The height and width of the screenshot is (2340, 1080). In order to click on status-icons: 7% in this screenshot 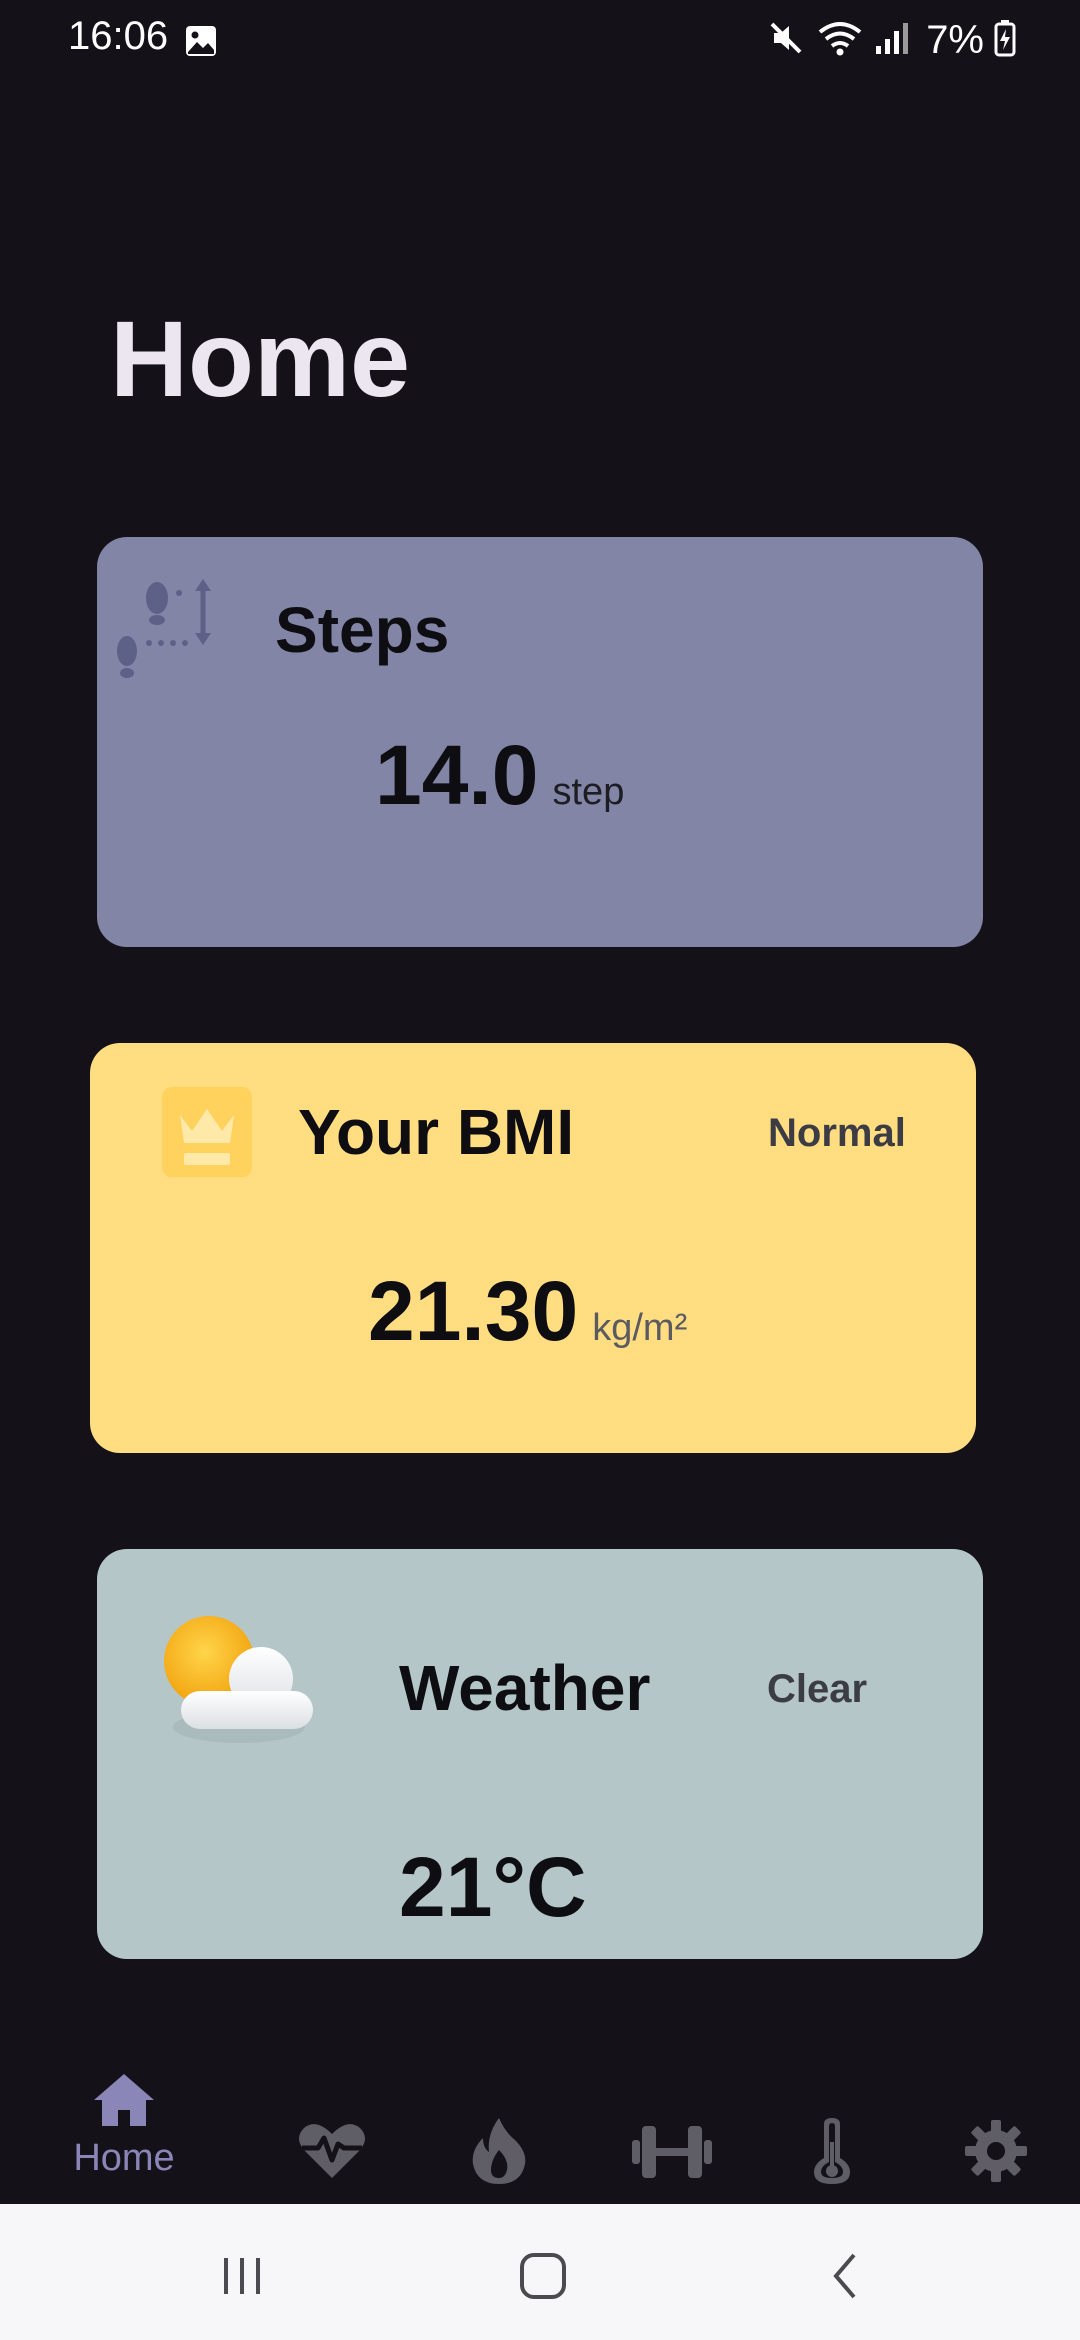, I will do `click(891, 40)`.